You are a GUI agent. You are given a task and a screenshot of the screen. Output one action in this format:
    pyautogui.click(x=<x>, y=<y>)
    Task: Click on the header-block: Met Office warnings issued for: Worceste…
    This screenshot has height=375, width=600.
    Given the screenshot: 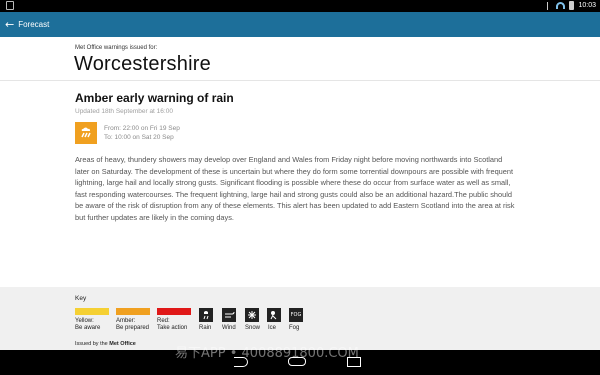 What is the action you would take?
    pyautogui.click(x=300, y=59)
    